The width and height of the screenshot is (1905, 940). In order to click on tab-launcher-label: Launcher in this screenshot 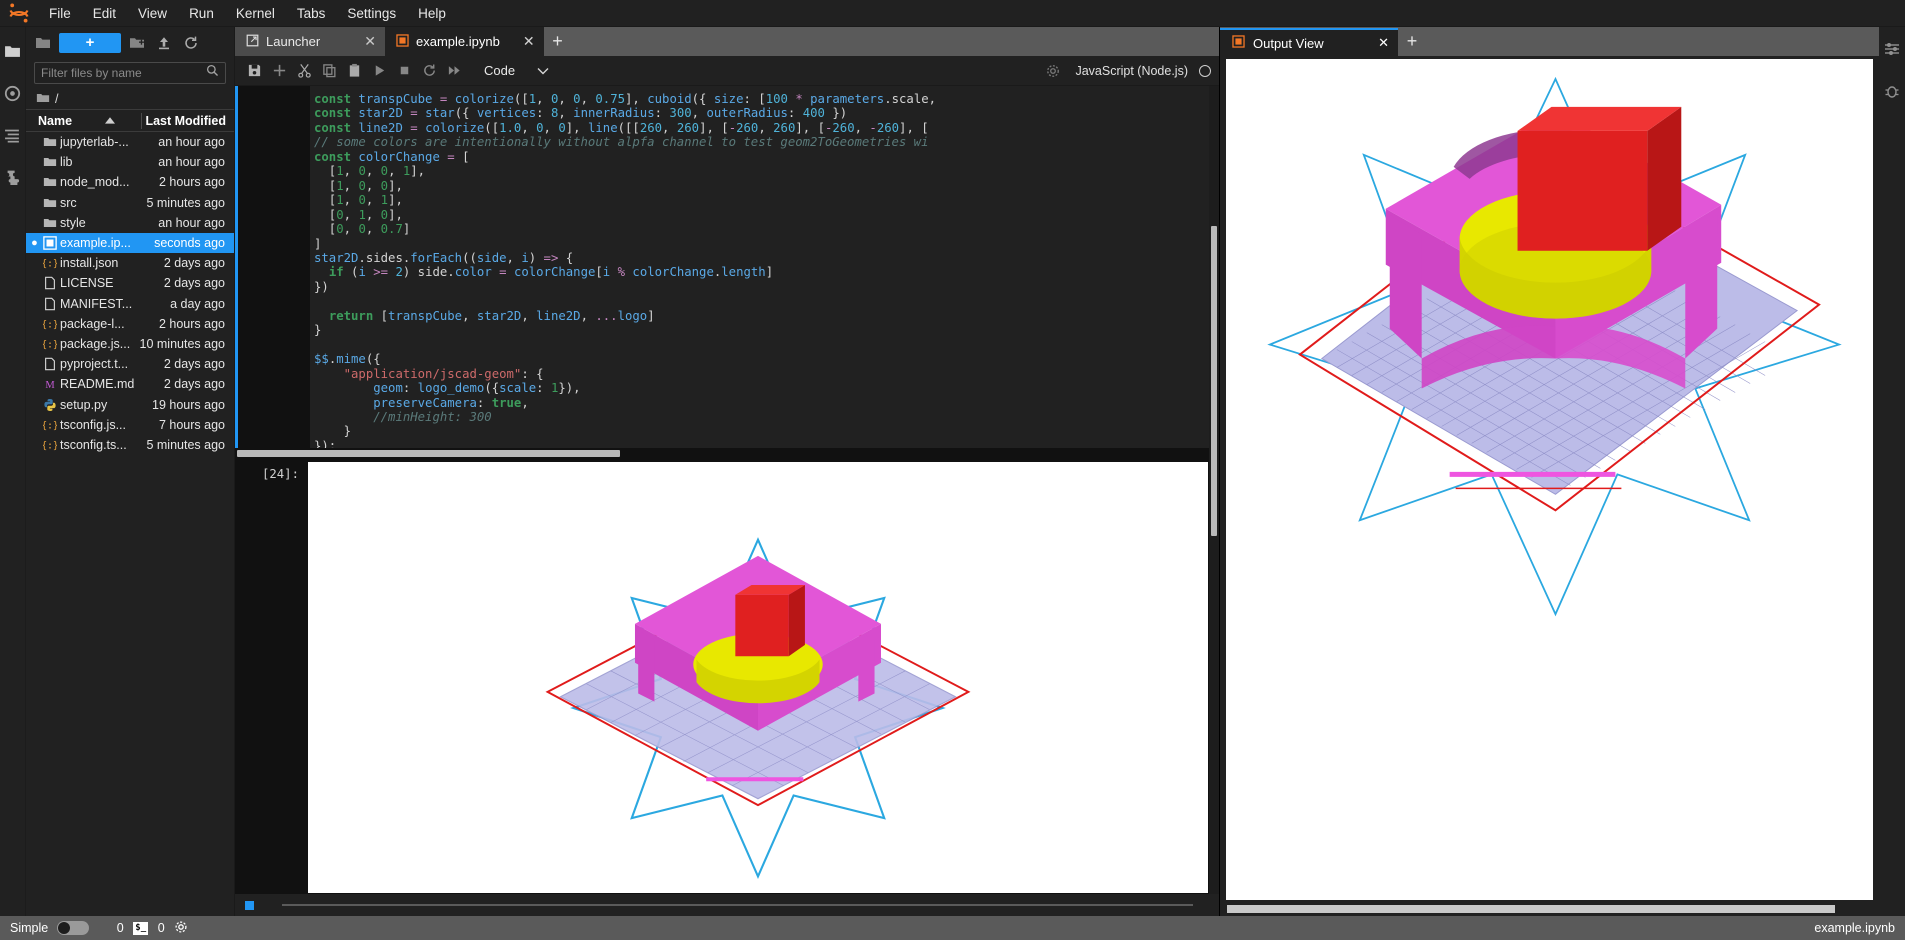, I will do `click(293, 41)`.